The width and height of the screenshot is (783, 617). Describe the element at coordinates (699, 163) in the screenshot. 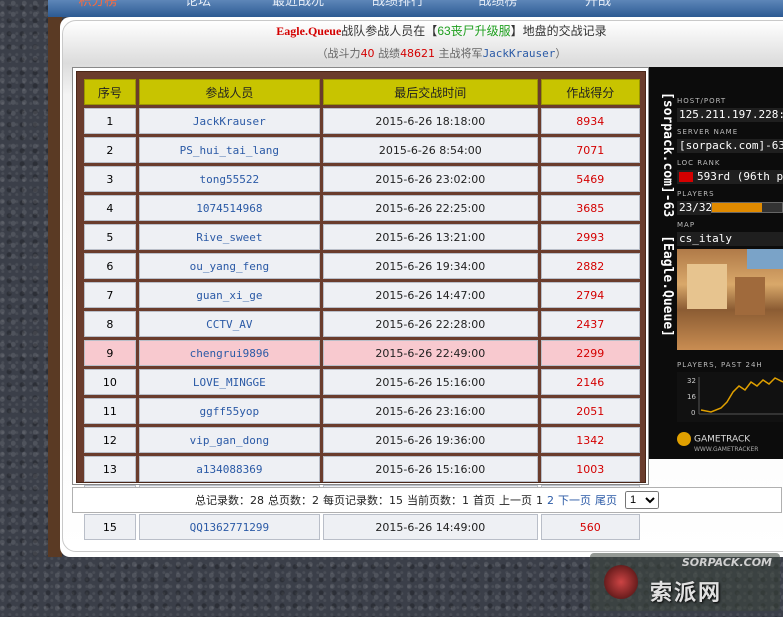

I see `rank-label: LOC RANK` at that location.